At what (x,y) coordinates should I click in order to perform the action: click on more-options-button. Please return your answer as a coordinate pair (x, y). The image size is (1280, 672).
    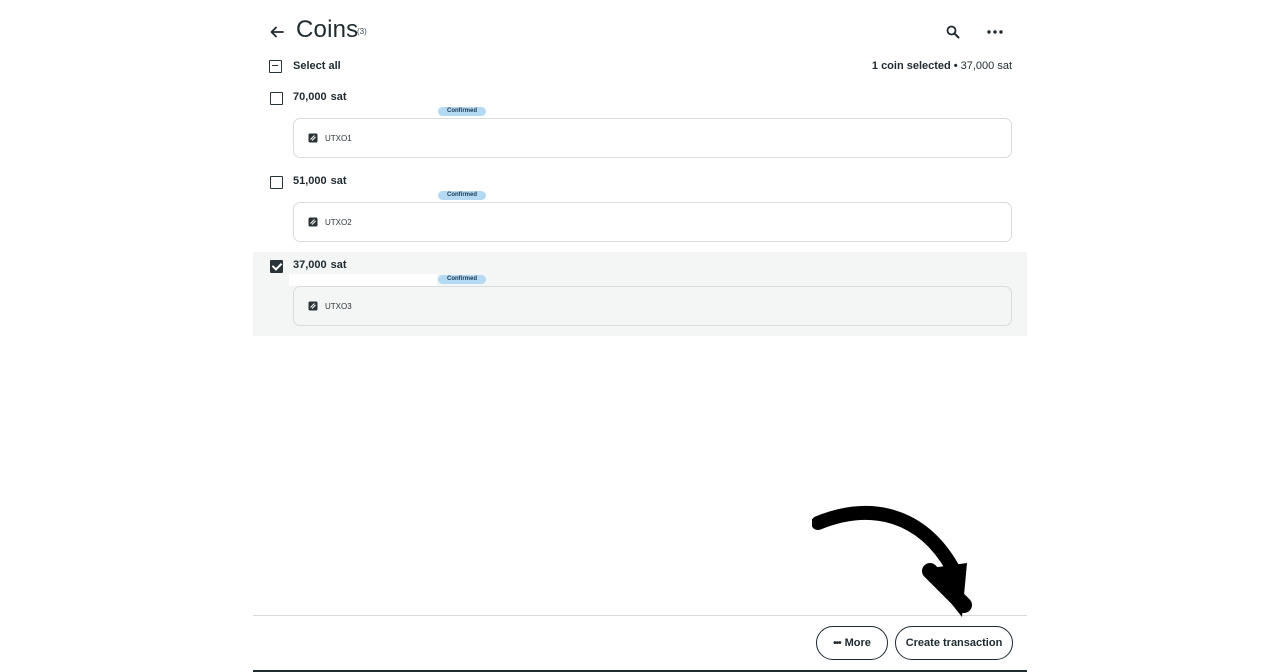
    Looking at the image, I should click on (995, 32).